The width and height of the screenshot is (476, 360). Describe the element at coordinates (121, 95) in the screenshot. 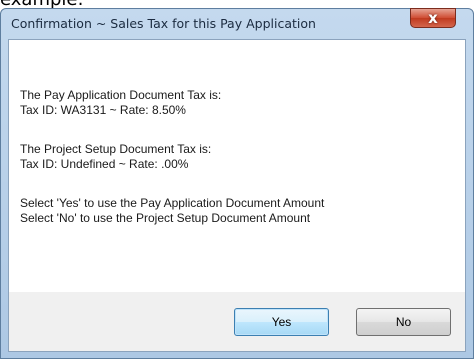

I see `pay-application-heading: The Pay Application Document Tax is:` at that location.